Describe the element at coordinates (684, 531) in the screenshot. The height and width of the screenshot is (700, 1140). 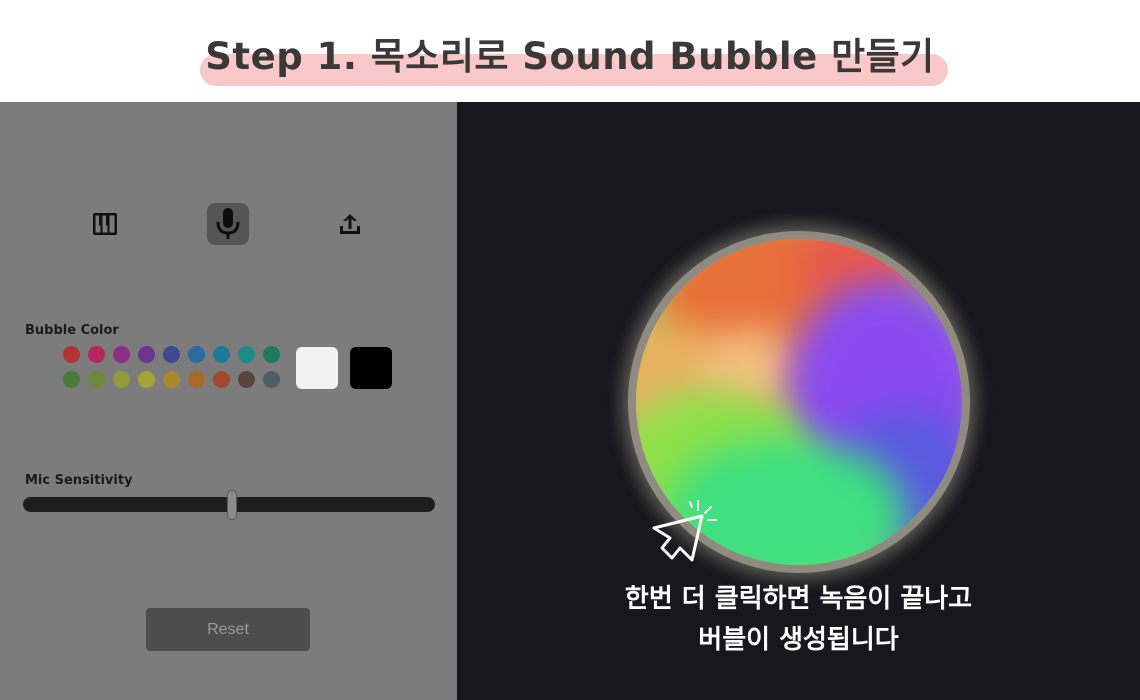
I see `click-cursor-icon` at that location.